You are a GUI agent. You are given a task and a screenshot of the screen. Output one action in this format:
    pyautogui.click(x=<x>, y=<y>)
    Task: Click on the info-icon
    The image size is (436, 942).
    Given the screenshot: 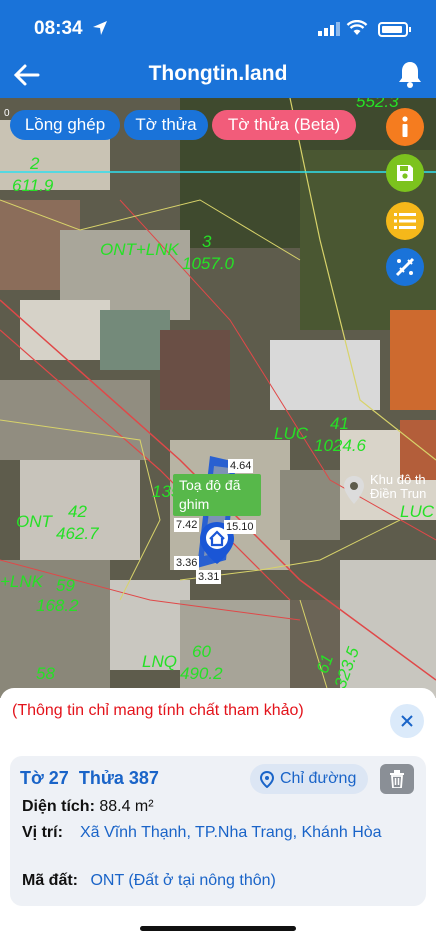 What is the action you would take?
    pyautogui.click(x=405, y=126)
    